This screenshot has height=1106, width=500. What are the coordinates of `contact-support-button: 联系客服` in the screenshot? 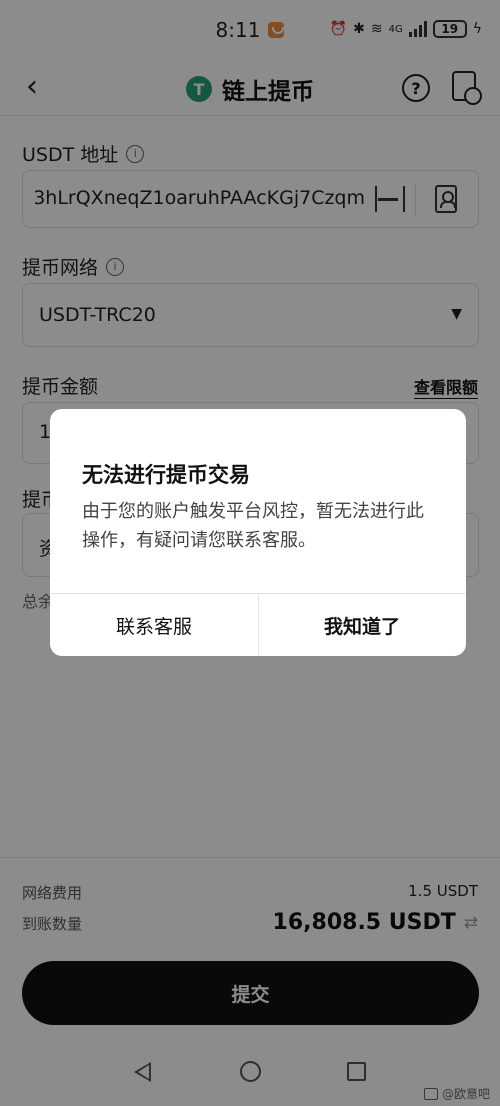 It's located at (154, 625).